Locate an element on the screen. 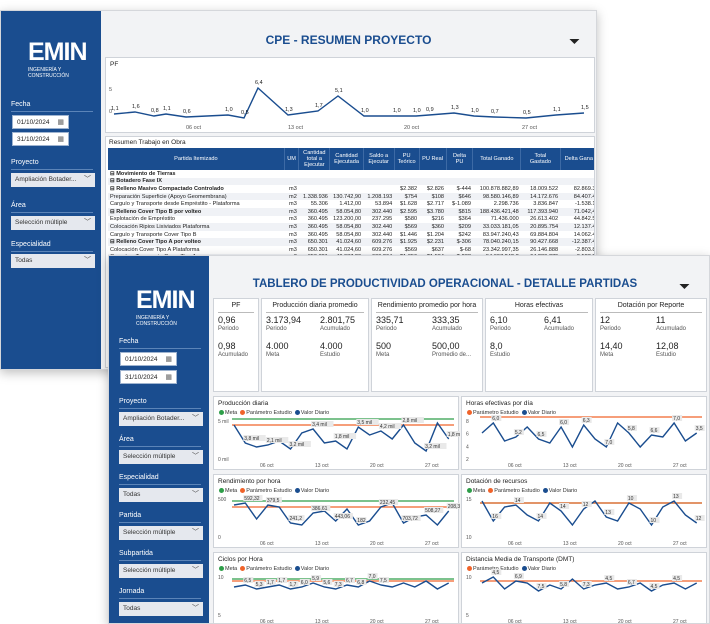 This screenshot has height=624, width=710. column-header: Total Ganado is located at coordinates (497, 159).